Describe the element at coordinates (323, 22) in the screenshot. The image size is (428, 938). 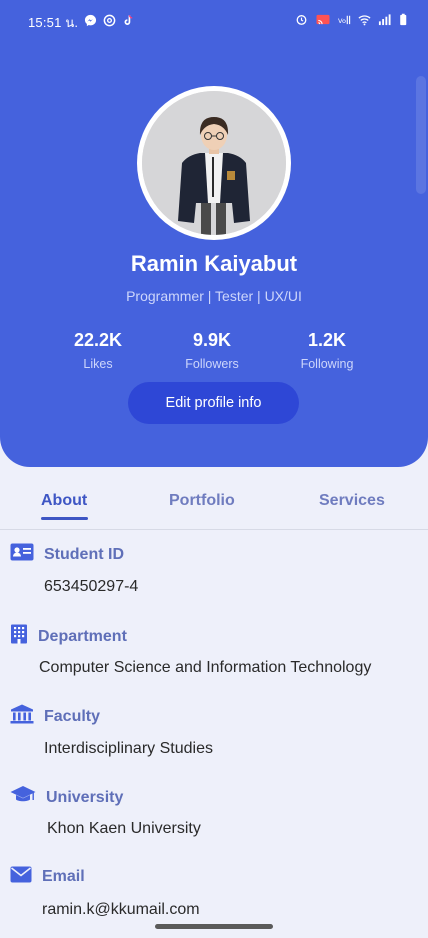
I see `cast-icon` at that location.